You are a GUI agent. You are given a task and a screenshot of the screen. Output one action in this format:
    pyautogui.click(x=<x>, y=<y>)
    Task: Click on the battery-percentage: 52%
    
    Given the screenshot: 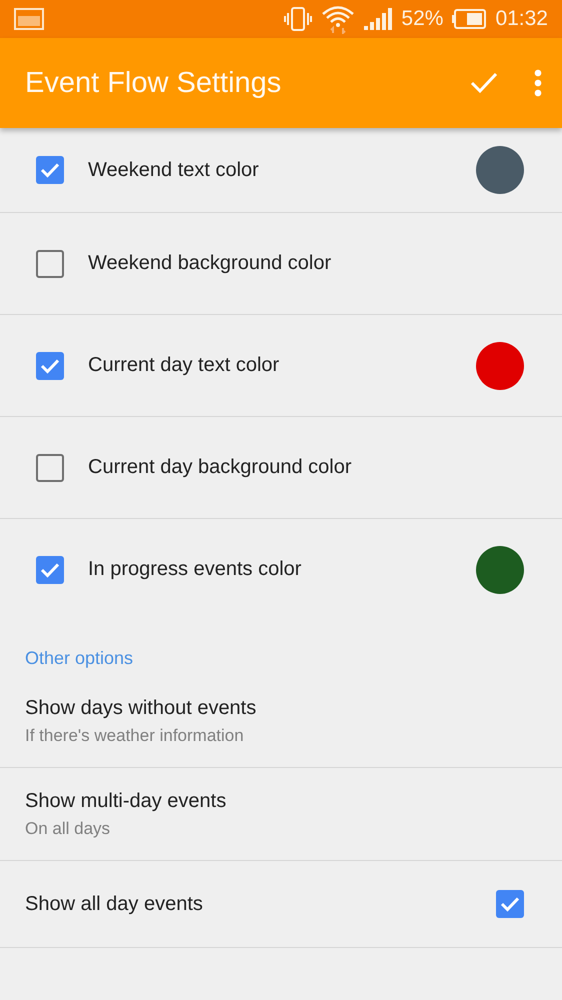 What is the action you would take?
    pyautogui.click(x=422, y=19)
    